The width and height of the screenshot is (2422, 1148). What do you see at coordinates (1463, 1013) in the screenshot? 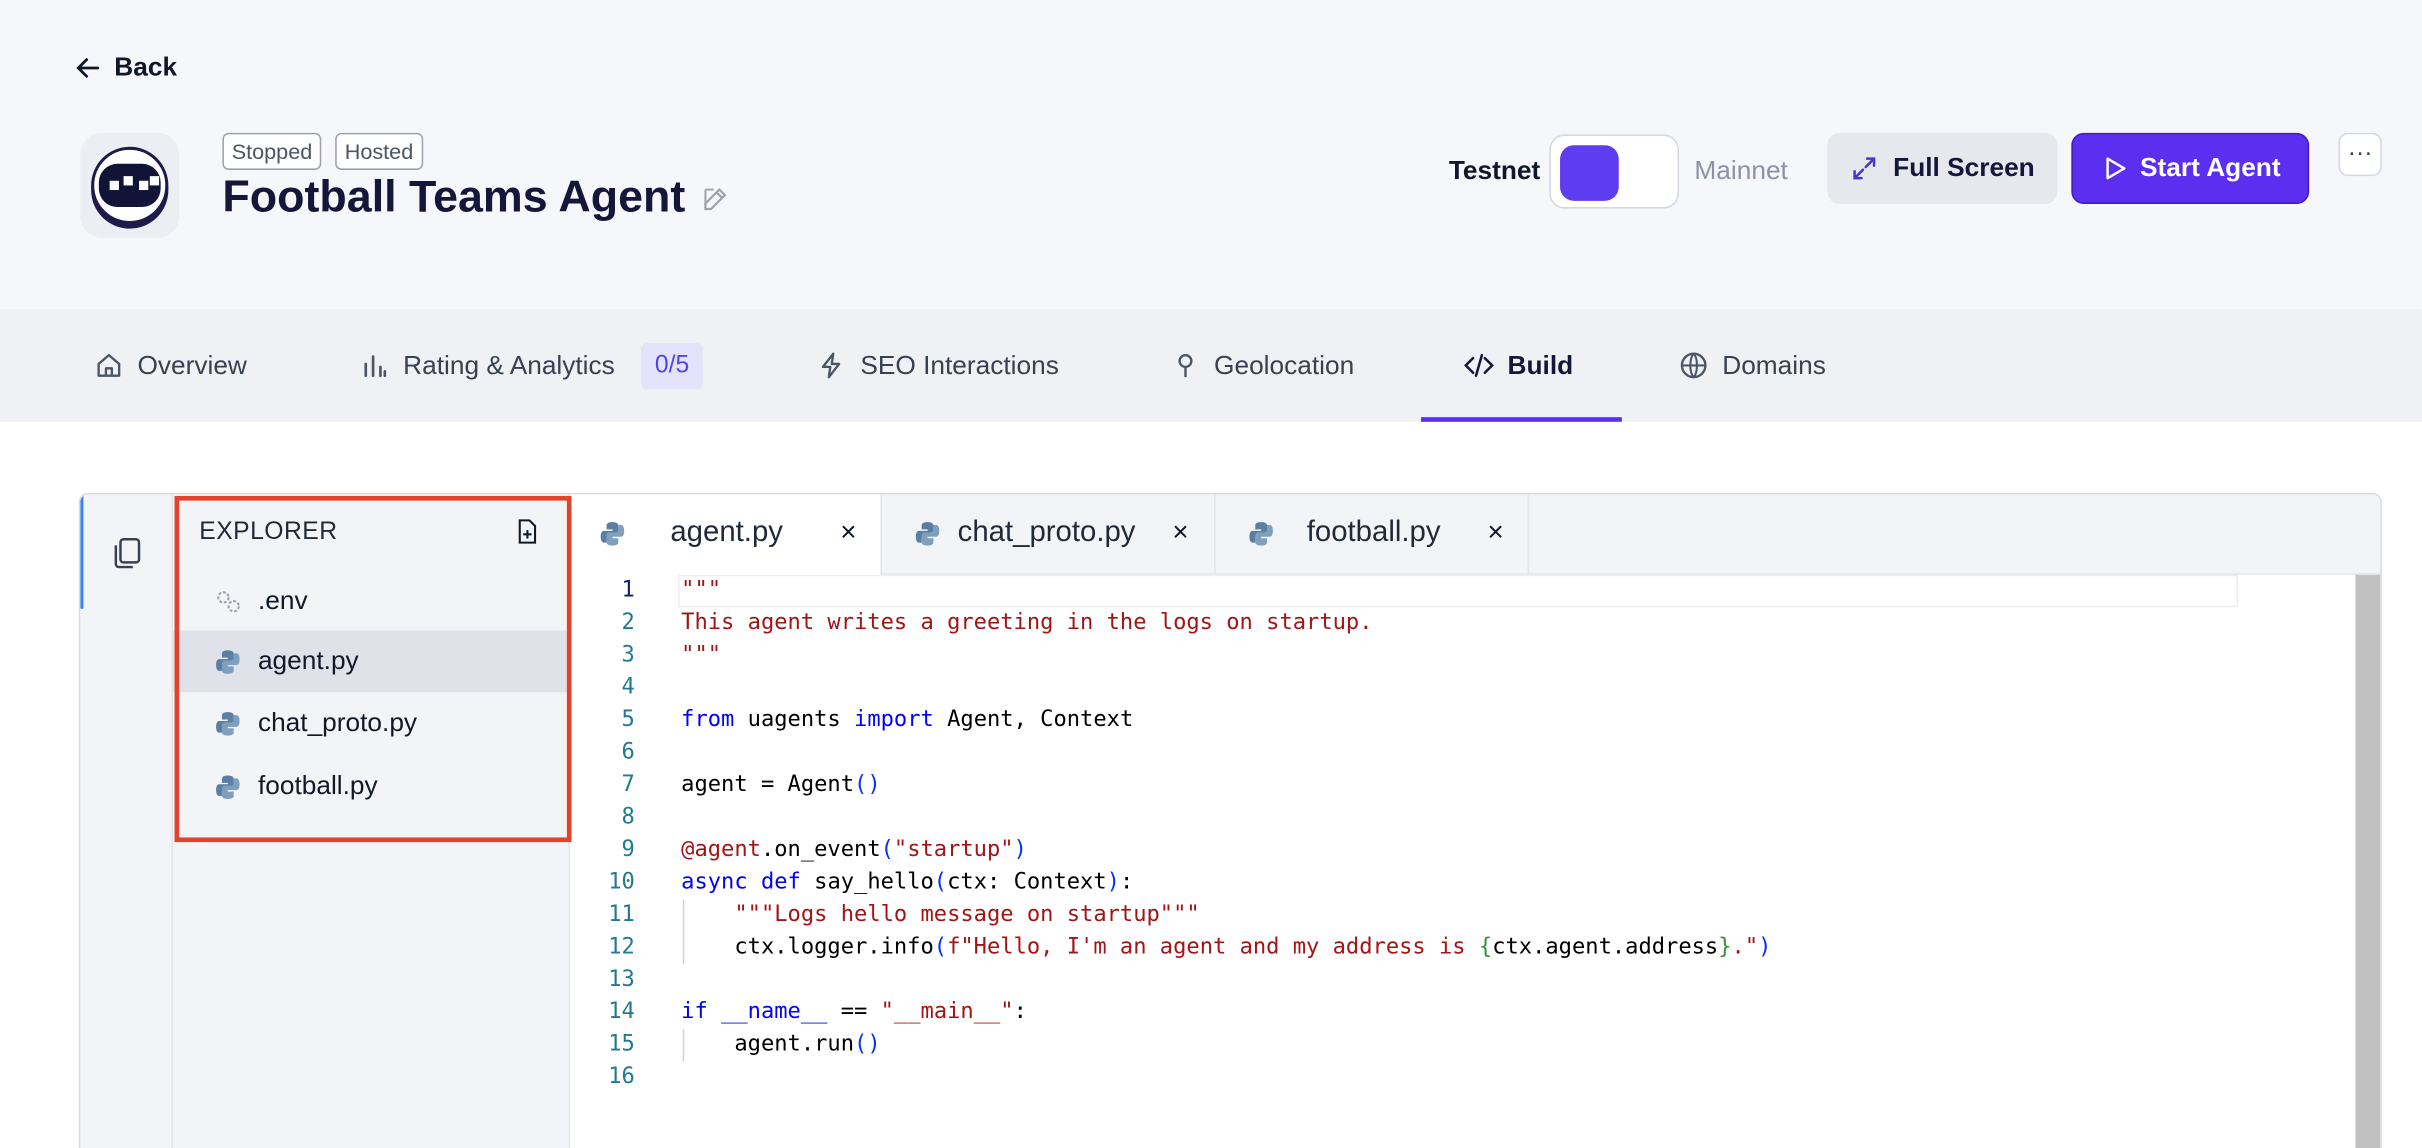
I see `code-line: 14 if __name__ == "__main__":` at bounding box center [1463, 1013].